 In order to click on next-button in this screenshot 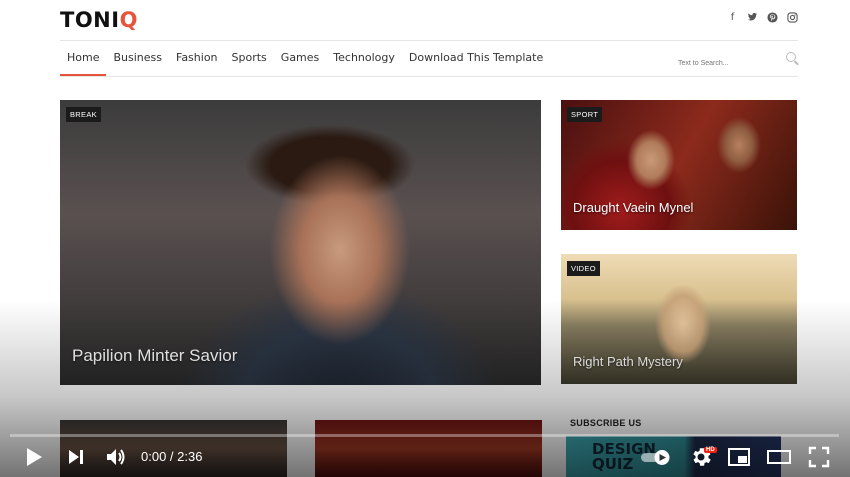, I will do `click(76, 457)`.